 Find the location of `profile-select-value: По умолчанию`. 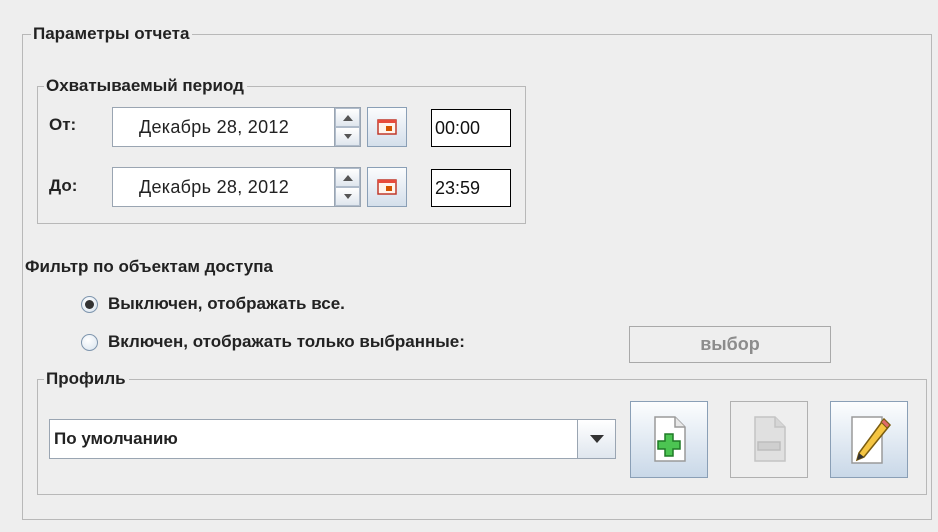

profile-select-value: По умолчанию is located at coordinates (116, 438).